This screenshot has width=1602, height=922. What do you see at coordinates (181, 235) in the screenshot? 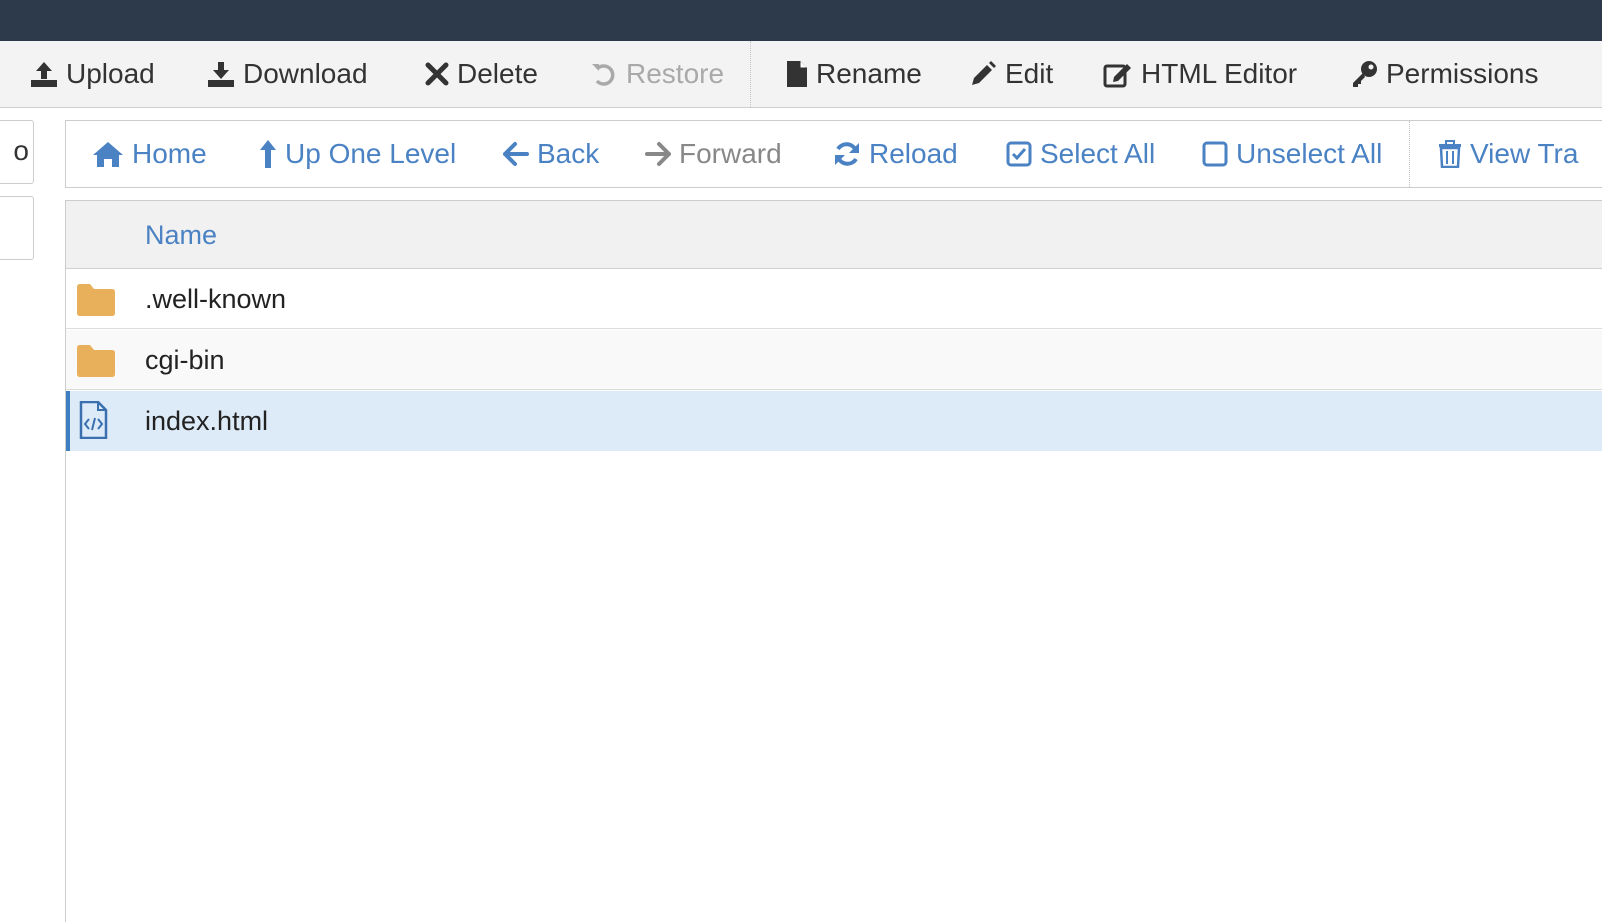
I see `name-column-header: Name` at bounding box center [181, 235].